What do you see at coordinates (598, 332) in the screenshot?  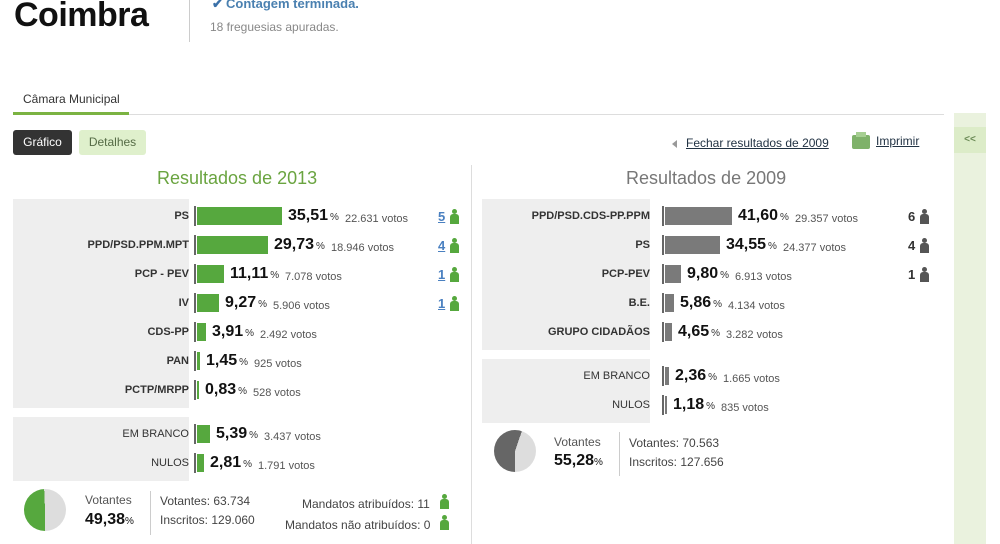 I see `party-name: GRUPO CIDADÃOS` at bounding box center [598, 332].